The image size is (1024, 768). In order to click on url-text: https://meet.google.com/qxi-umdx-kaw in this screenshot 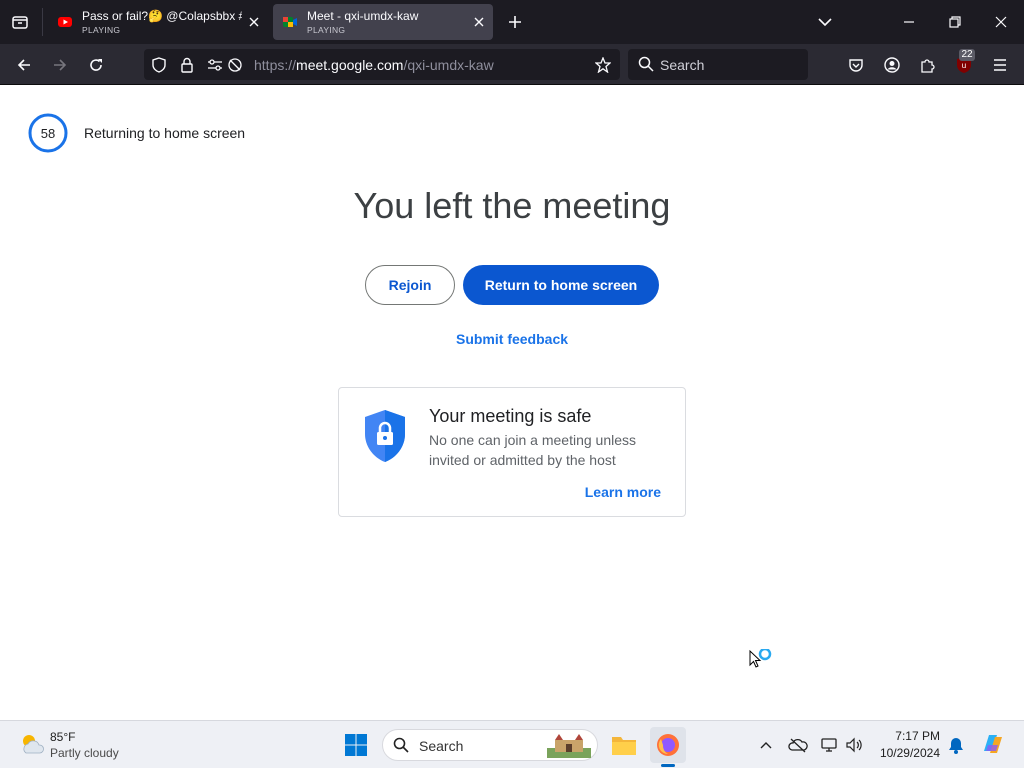, I will do `click(374, 65)`.